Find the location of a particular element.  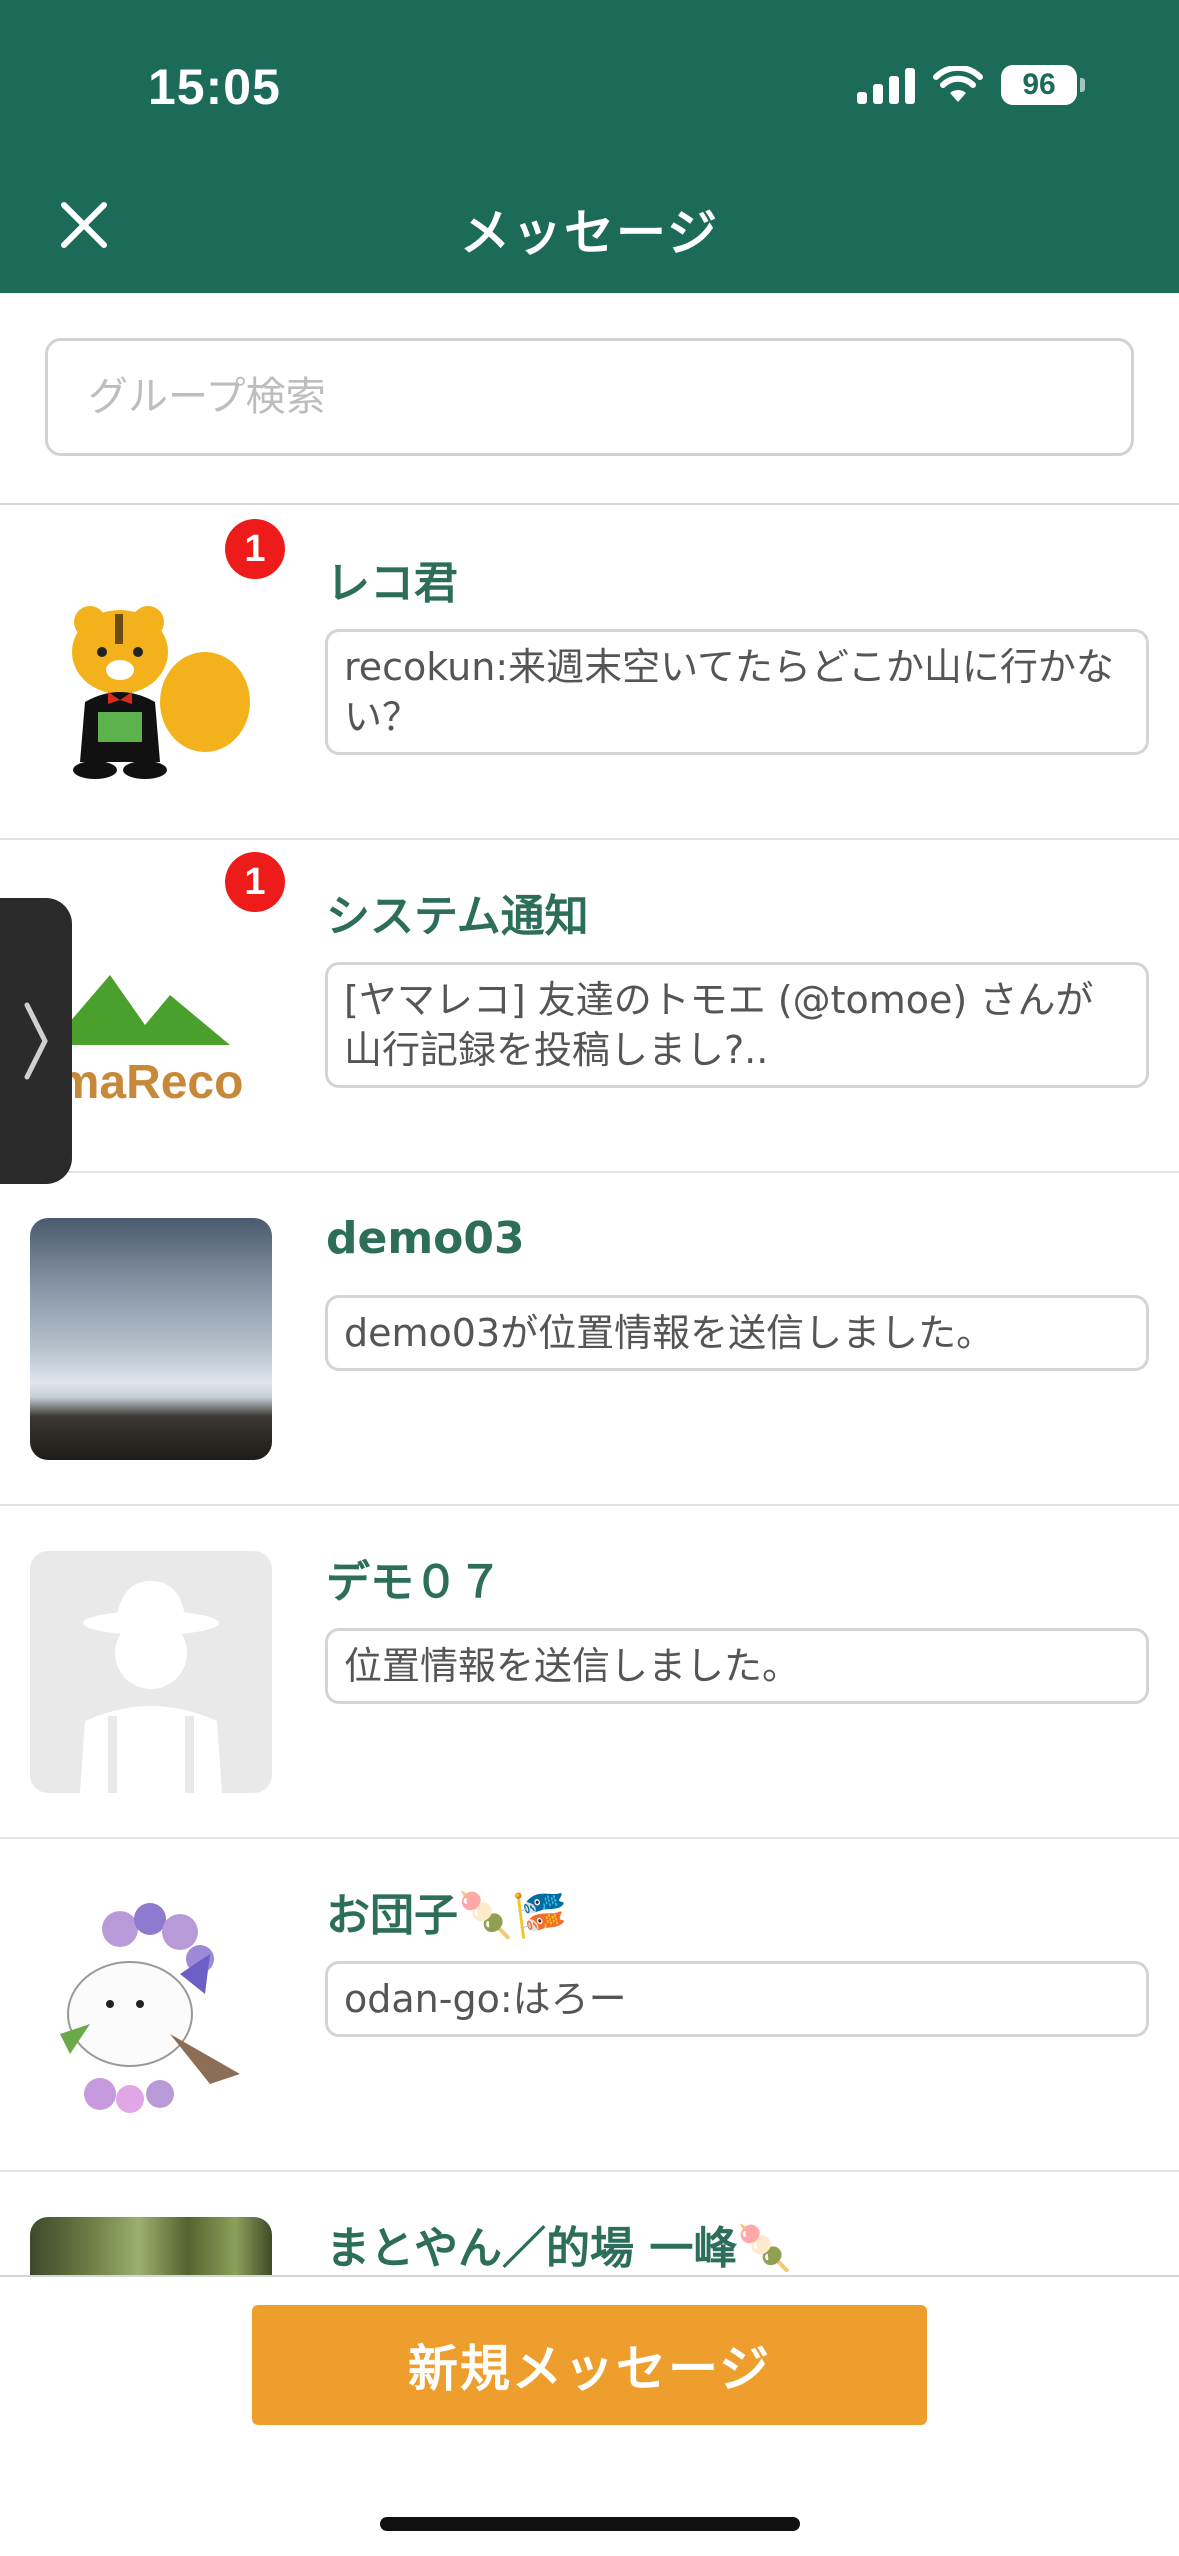

thread-name: まとやん／的場 一峰🍡 is located at coordinates (559, 2248).